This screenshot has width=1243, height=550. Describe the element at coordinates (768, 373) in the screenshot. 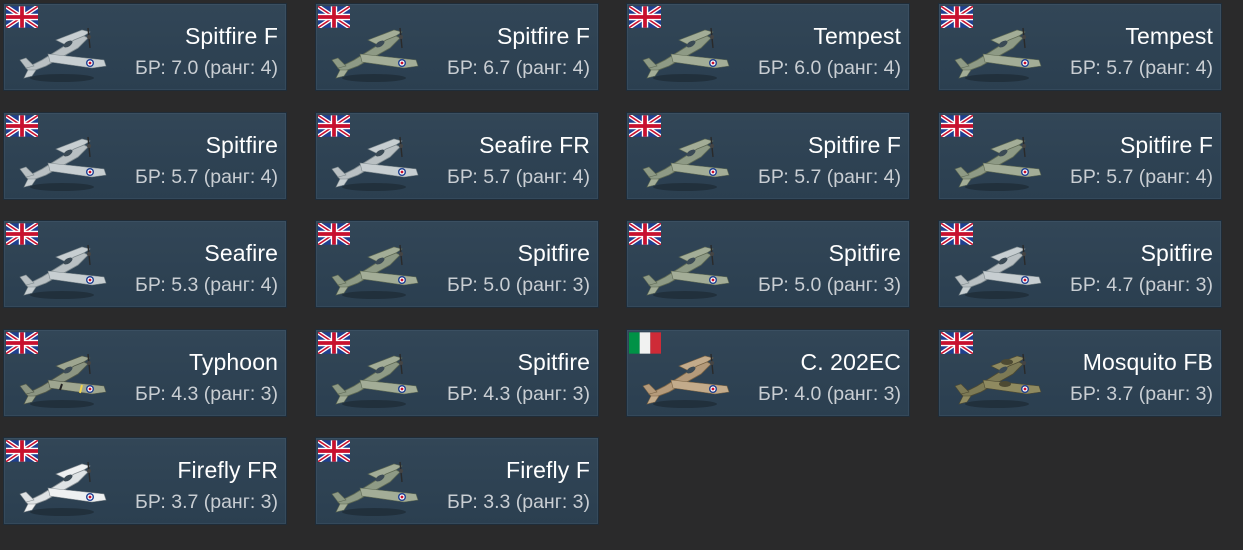

I see `vehicle-card: C. 202EC БР: 4.0 (ранг: 3)` at that location.